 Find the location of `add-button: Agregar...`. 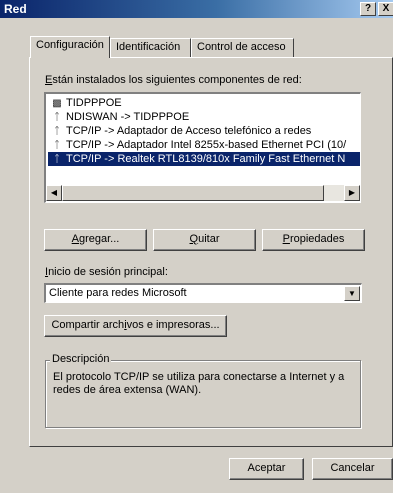

add-button: Agregar... is located at coordinates (95, 240).